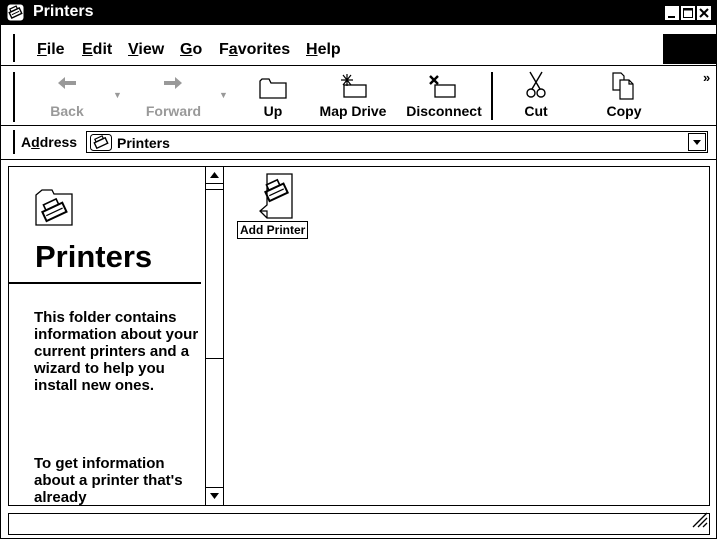 Image resolution: width=717 pixels, height=539 pixels. Describe the element at coordinates (173, 96) in the screenshot. I see `forward-button: Forward` at that location.